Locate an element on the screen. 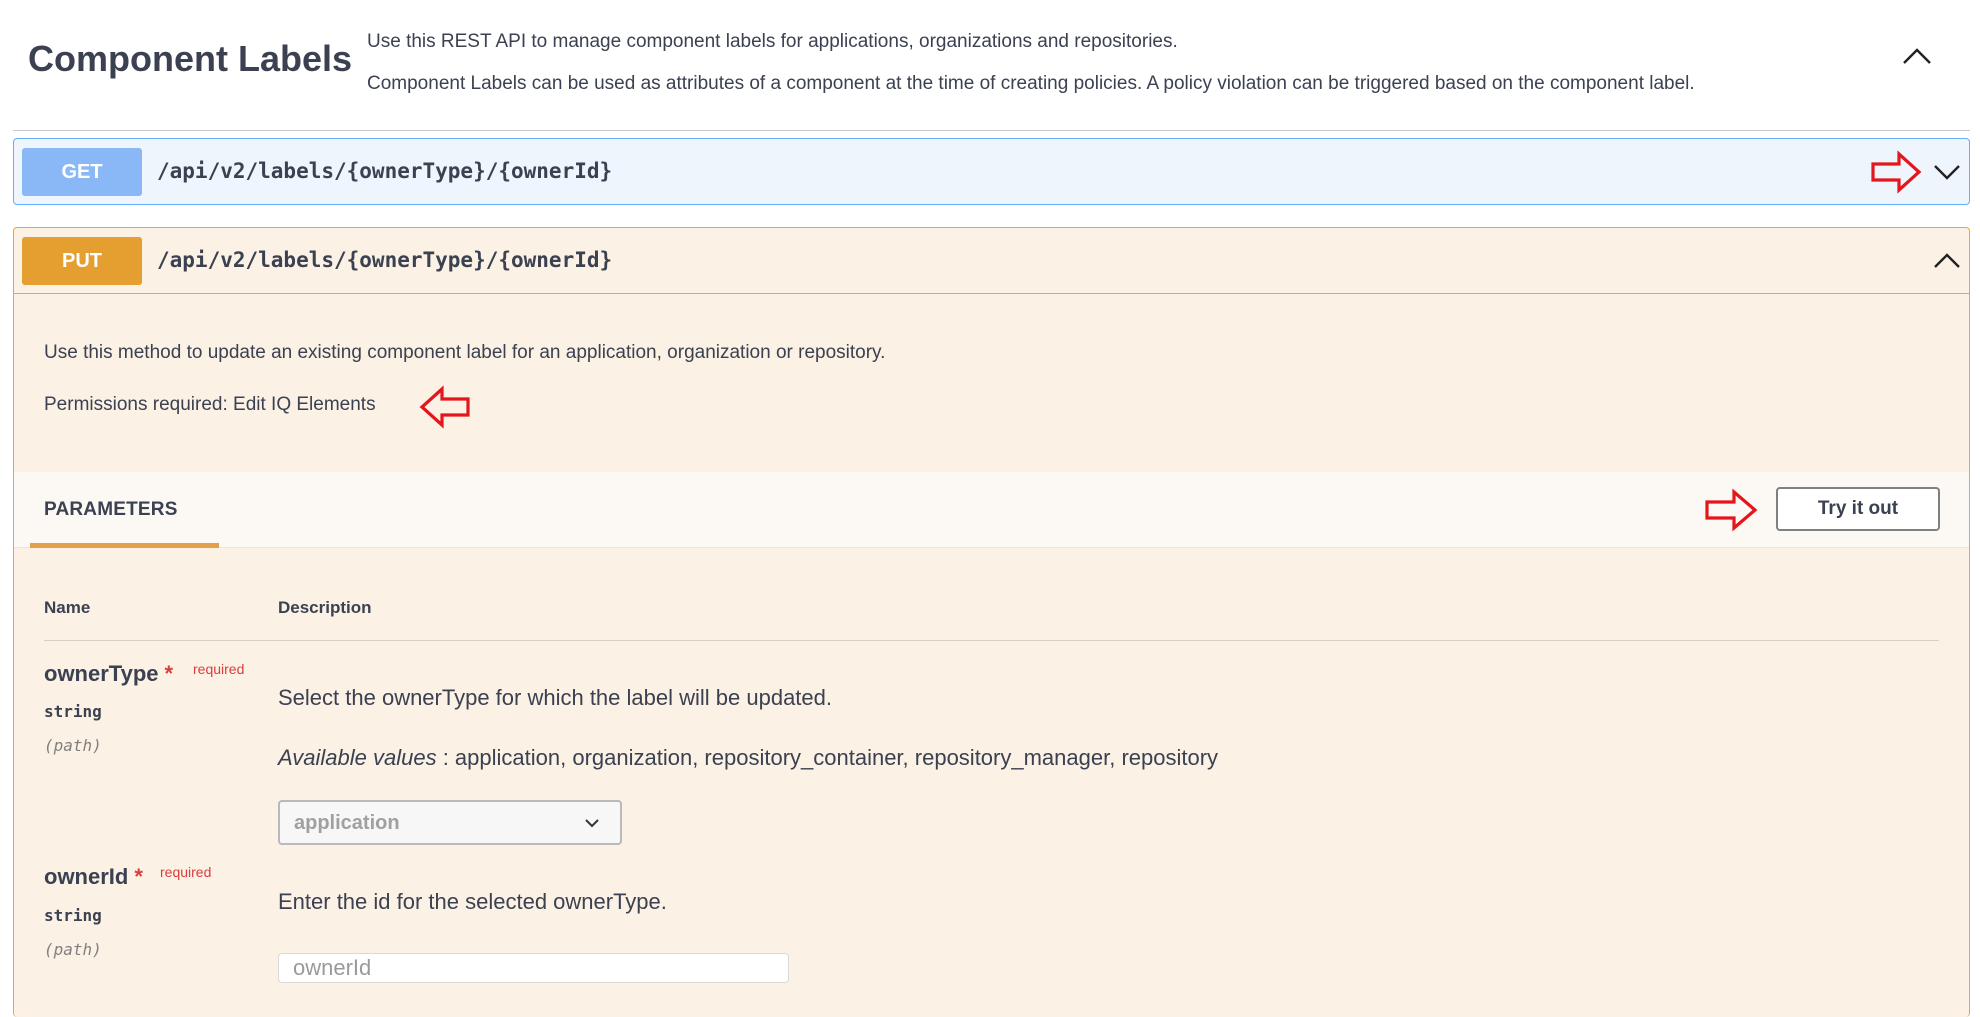 The width and height of the screenshot is (1980, 1017). param-name-ownerid: ownerId * is located at coordinates (93, 877).